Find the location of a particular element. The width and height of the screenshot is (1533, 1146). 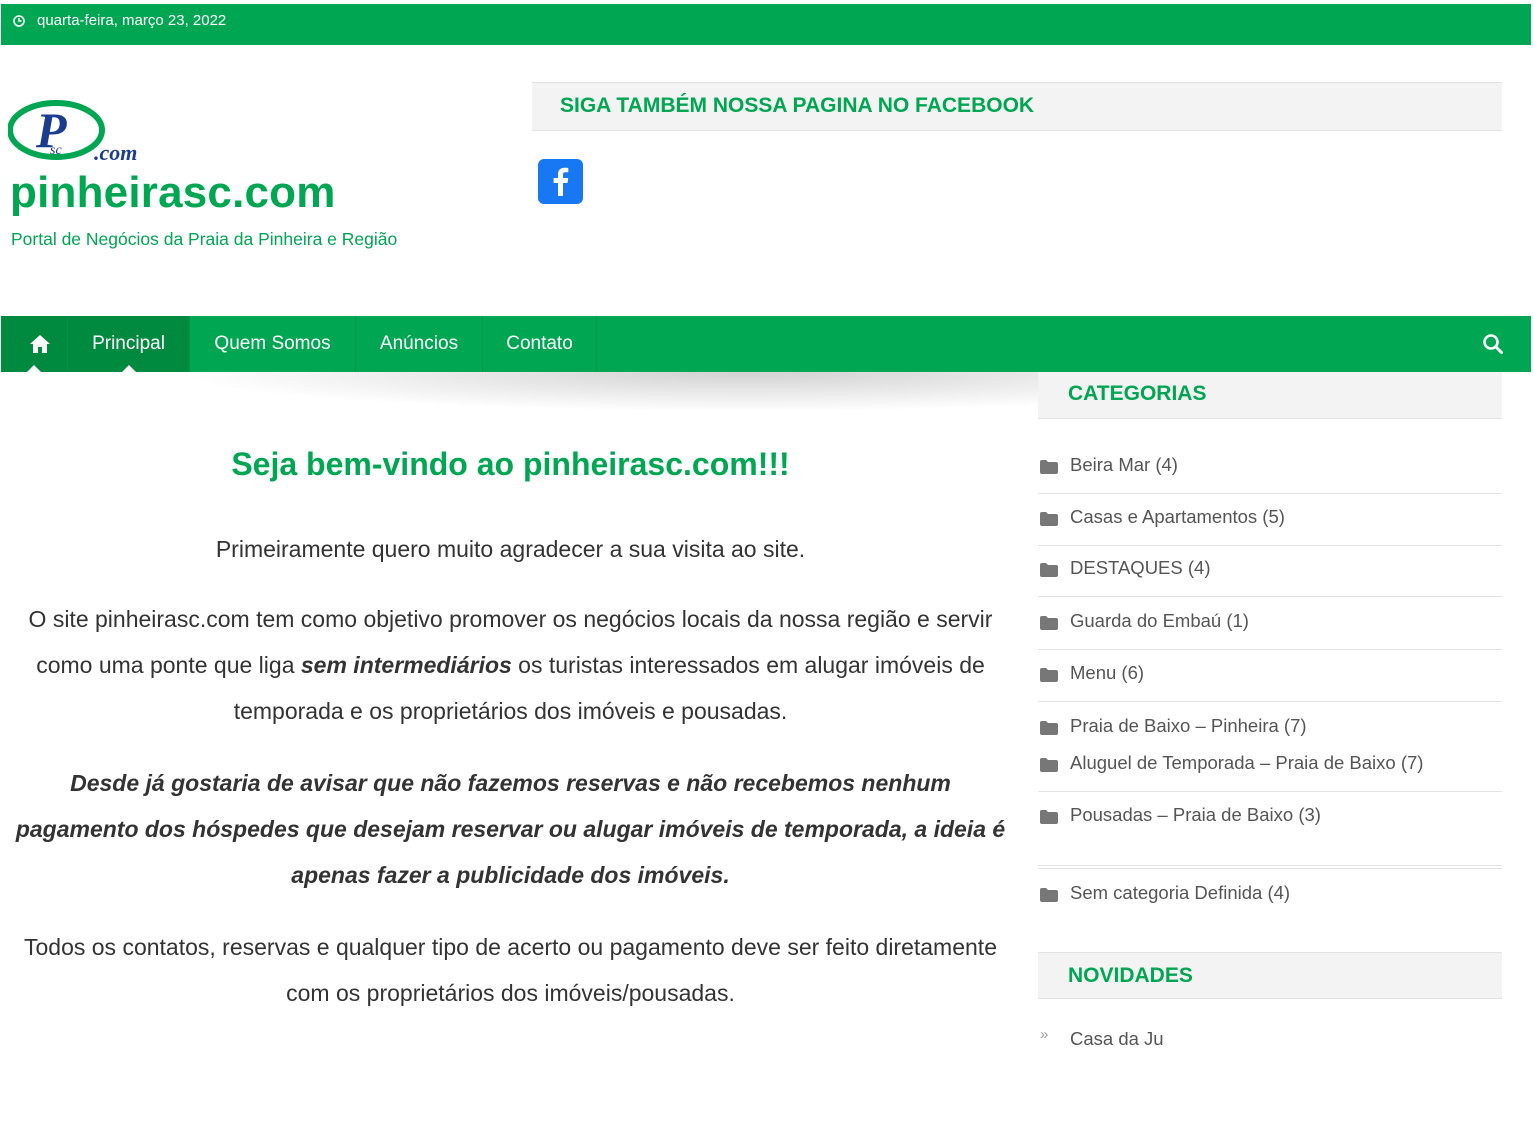

search-icon is located at coordinates (1493, 344).